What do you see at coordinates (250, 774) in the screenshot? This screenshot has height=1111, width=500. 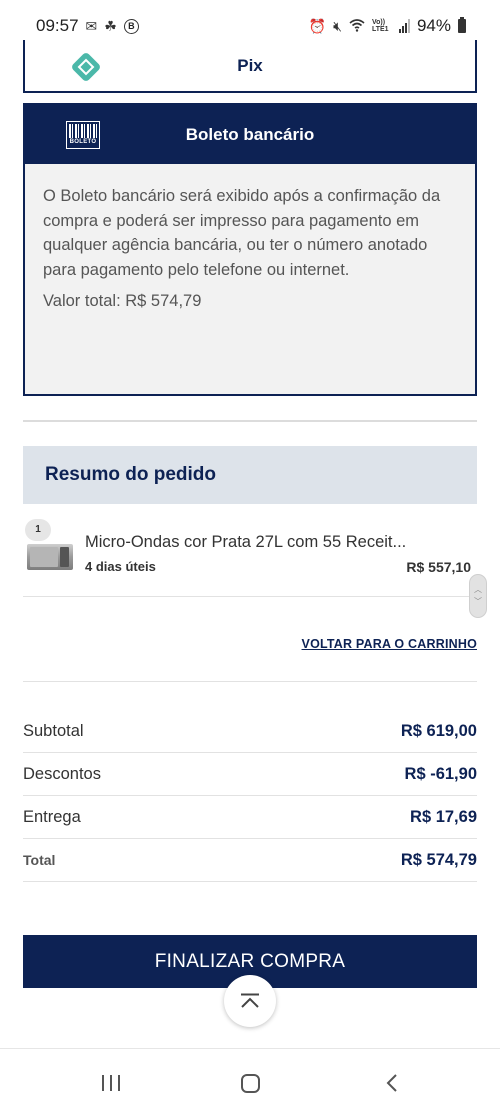 I see `discounts-row: Descontos R$ -61,90` at bounding box center [250, 774].